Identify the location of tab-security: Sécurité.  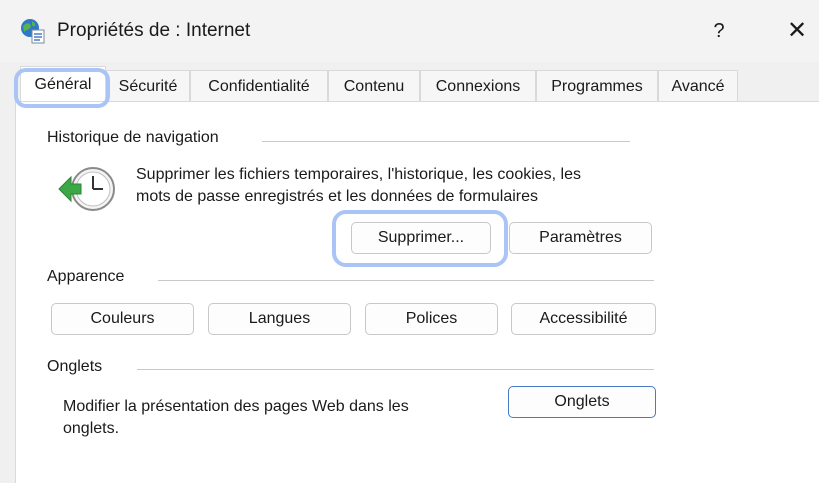
(148, 85).